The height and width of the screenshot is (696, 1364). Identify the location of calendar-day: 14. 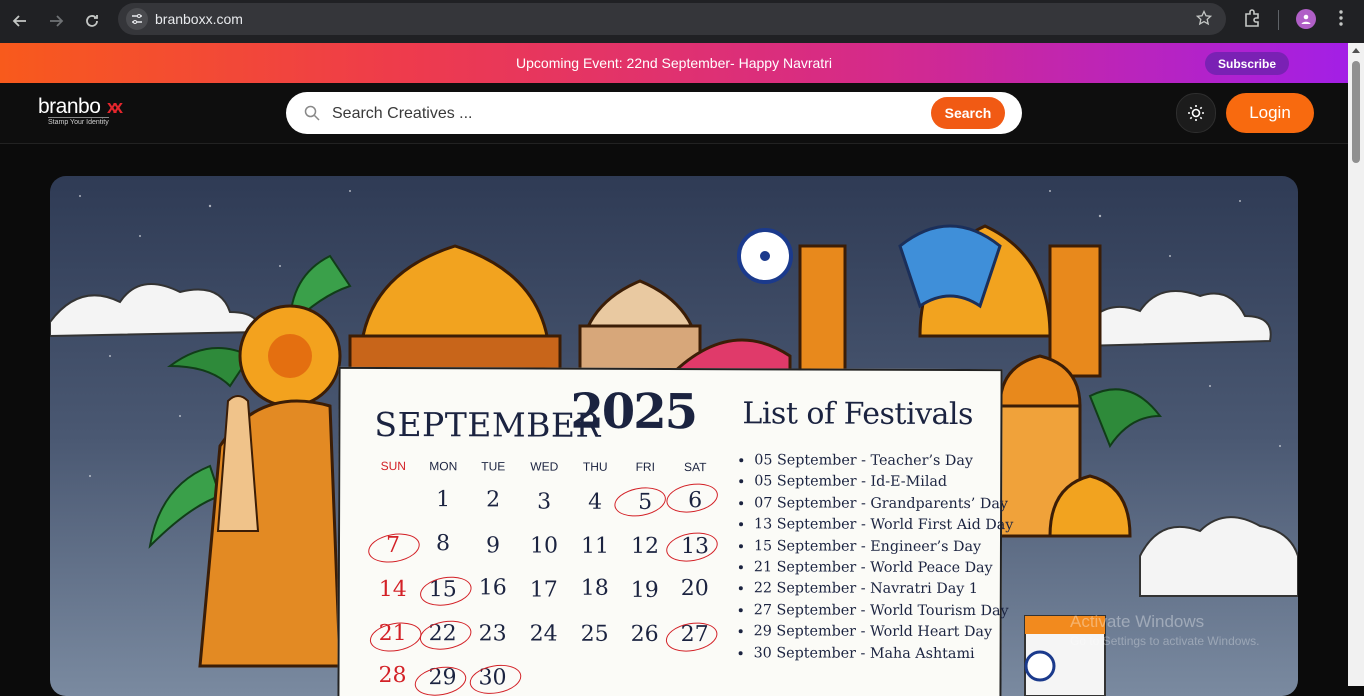
(392, 589).